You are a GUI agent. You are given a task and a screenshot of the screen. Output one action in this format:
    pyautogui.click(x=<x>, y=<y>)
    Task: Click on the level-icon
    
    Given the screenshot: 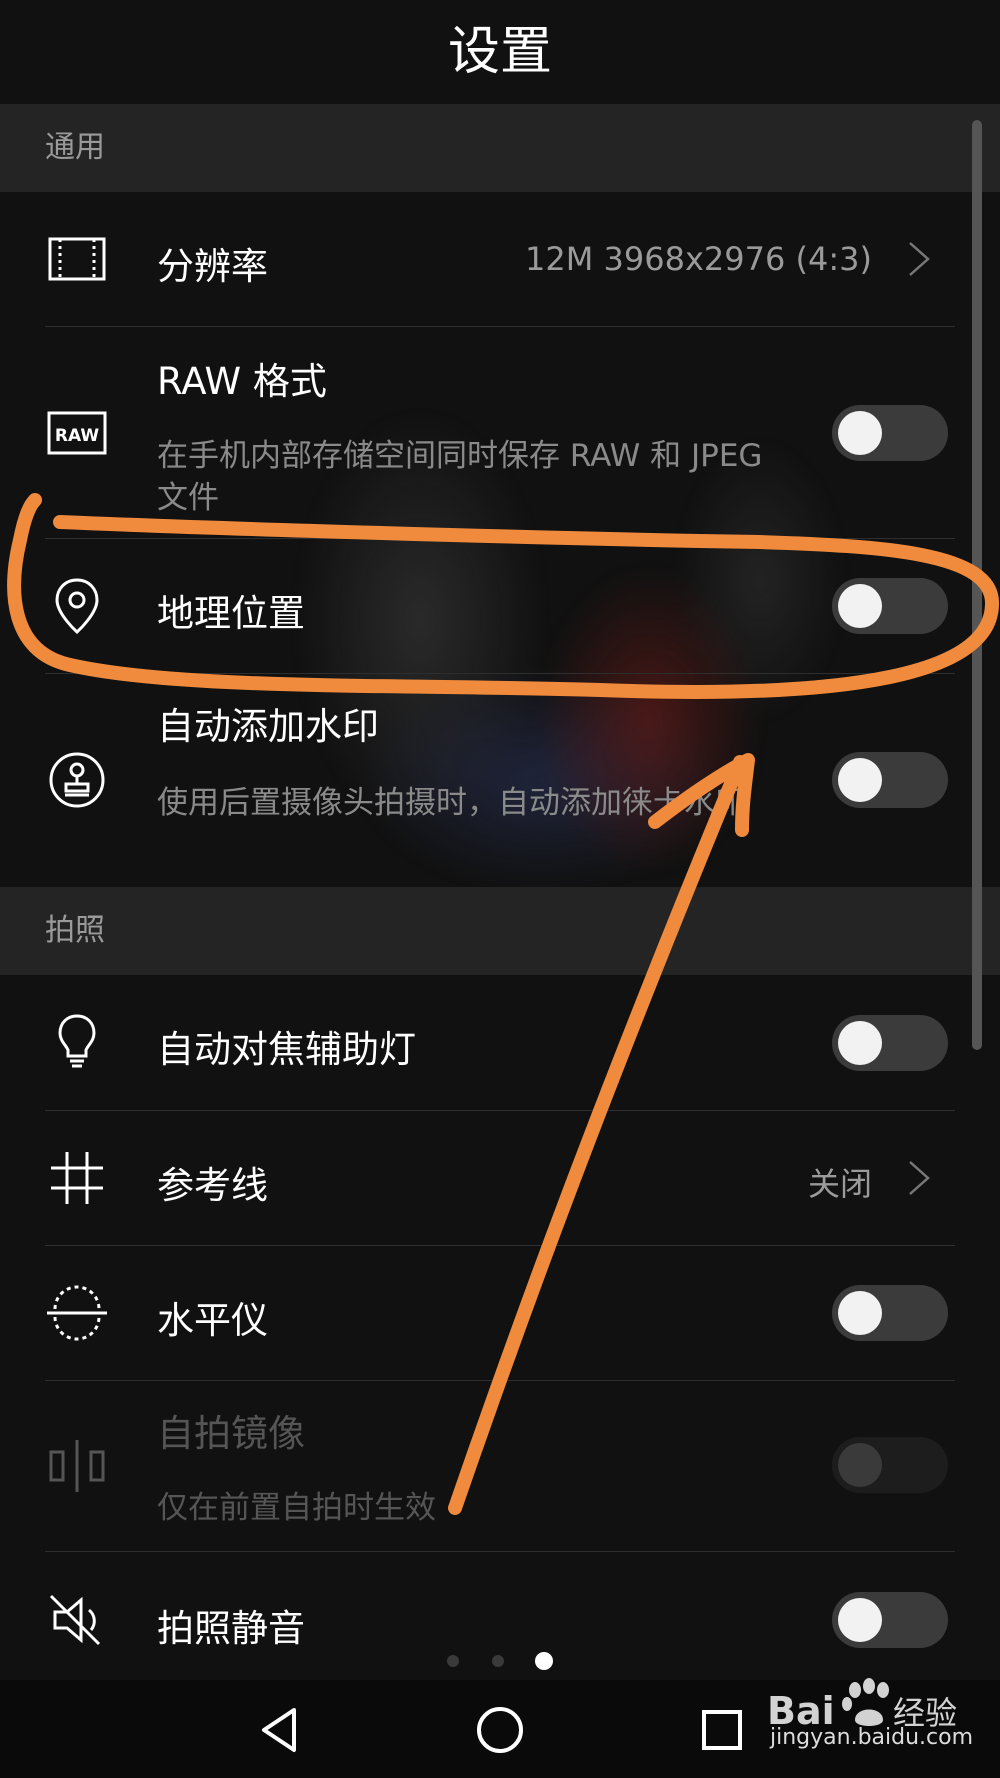 What is the action you would take?
    pyautogui.click(x=77, y=1313)
    